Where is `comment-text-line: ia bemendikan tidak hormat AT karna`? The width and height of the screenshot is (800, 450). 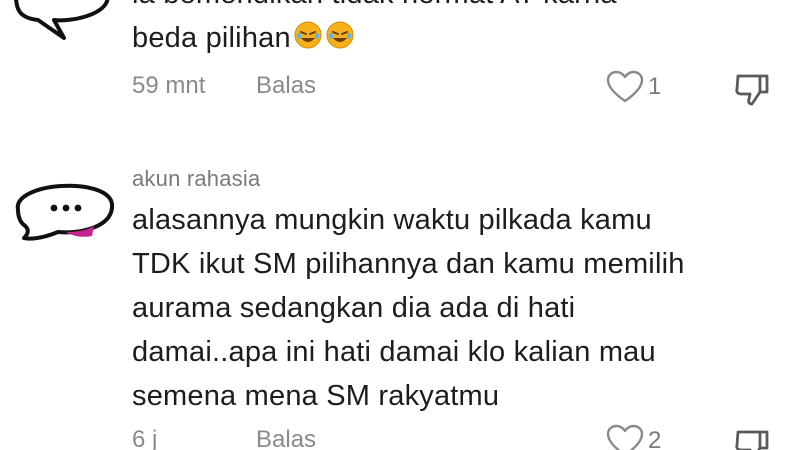
comment-text-line: ia bemendikan tidak hormat AT karna is located at coordinates (374, 5).